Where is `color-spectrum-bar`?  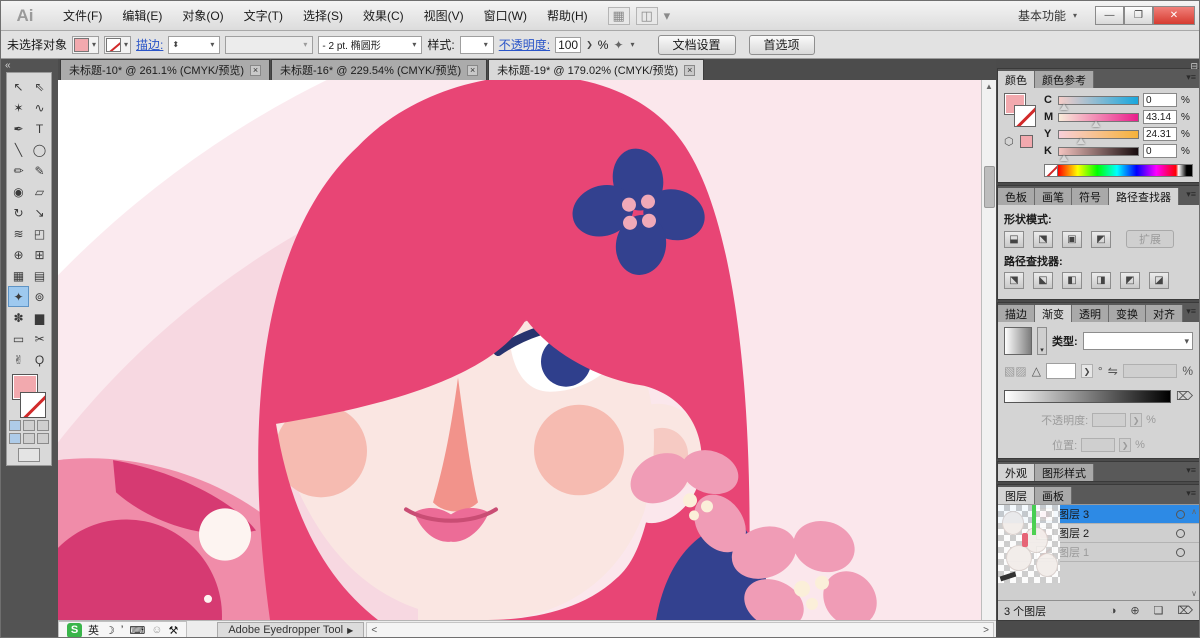
color-spectrum-bar is located at coordinates (1118, 170).